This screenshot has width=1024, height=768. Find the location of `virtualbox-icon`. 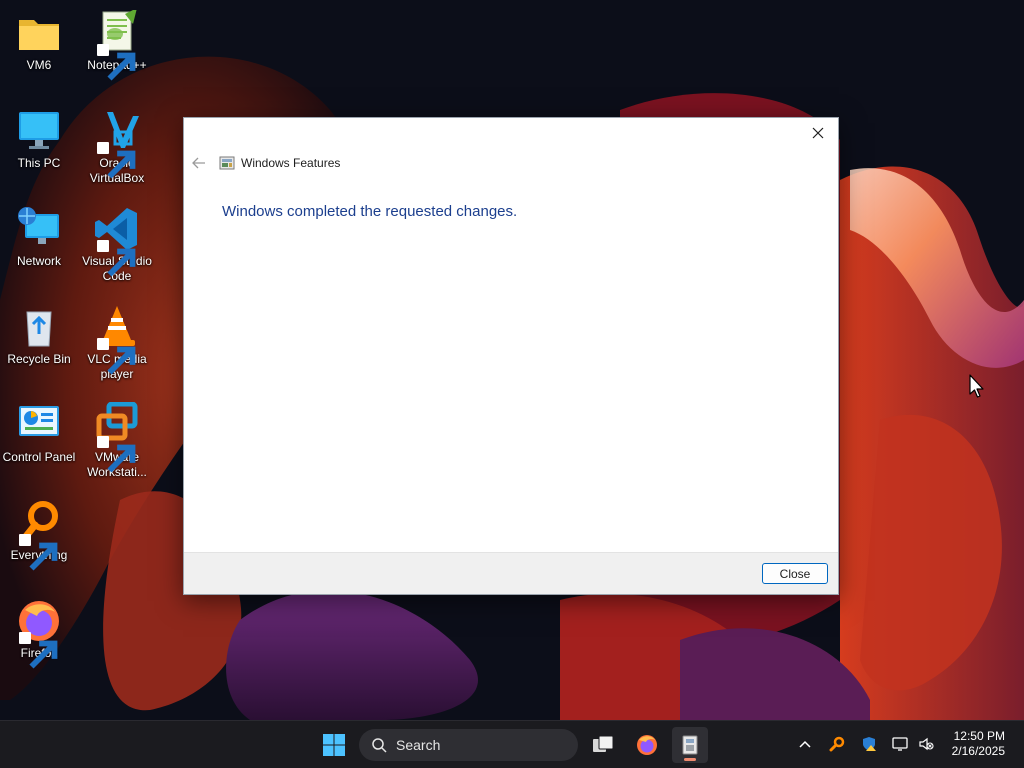

virtualbox-icon is located at coordinates (117, 143).